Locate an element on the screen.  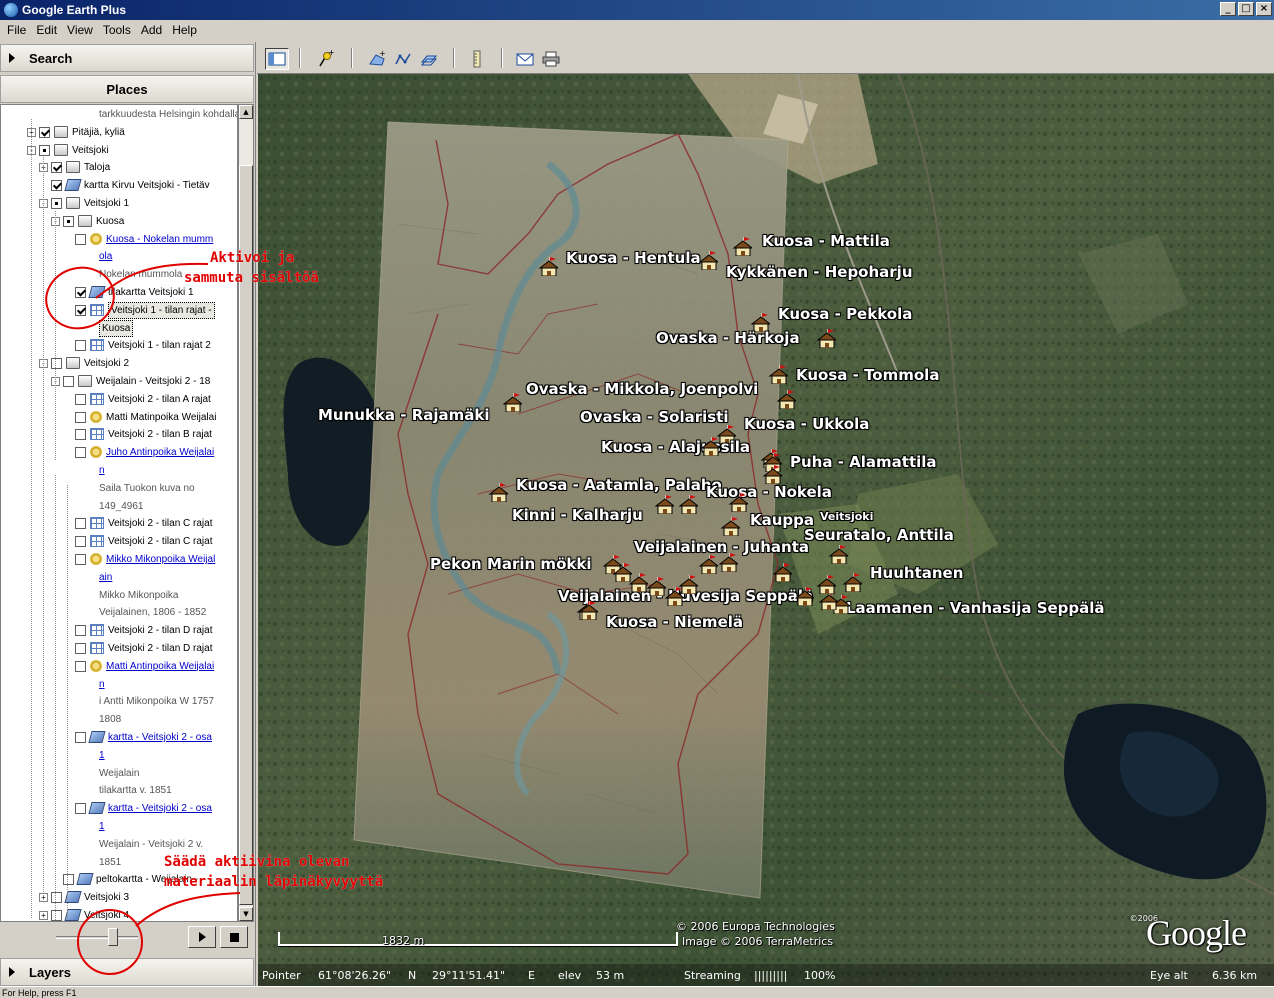
email-button is located at coordinates (525, 59).